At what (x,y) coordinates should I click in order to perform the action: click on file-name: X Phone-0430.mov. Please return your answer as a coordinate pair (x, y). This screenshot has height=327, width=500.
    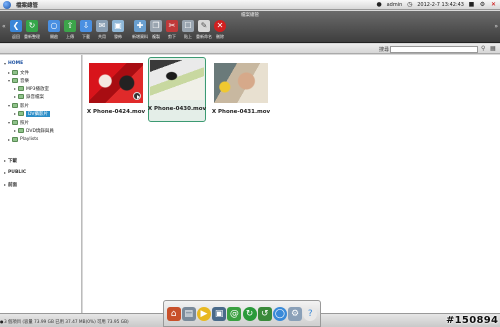
    Looking at the image, I should click on (177, 109).